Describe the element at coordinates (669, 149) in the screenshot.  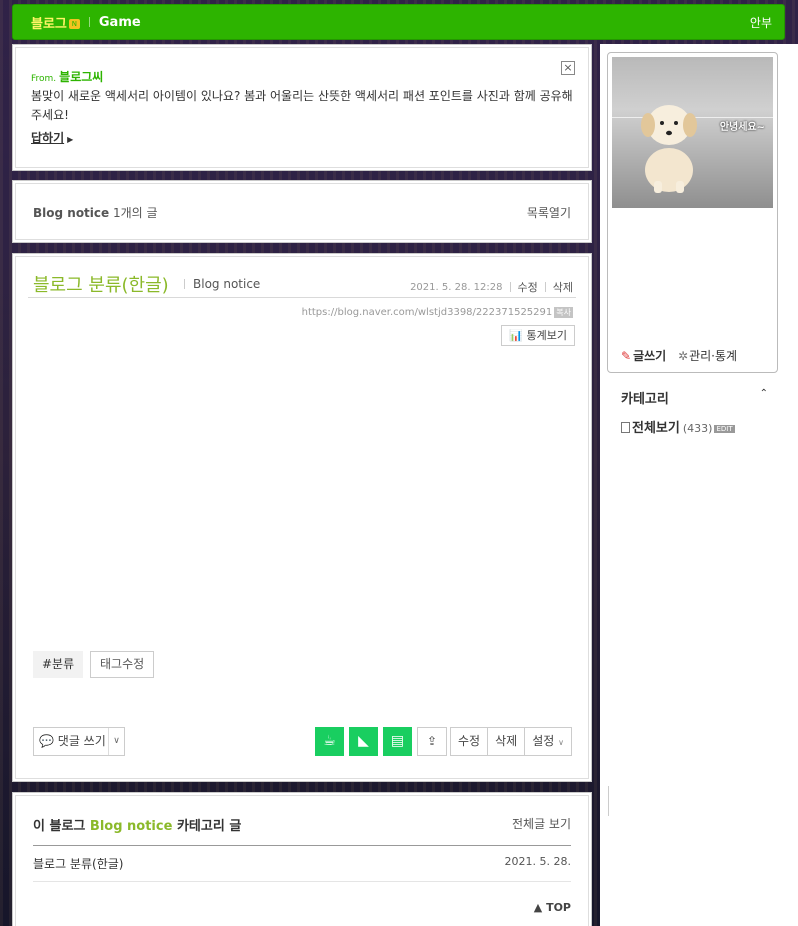
I see `puppy-image` at that location.